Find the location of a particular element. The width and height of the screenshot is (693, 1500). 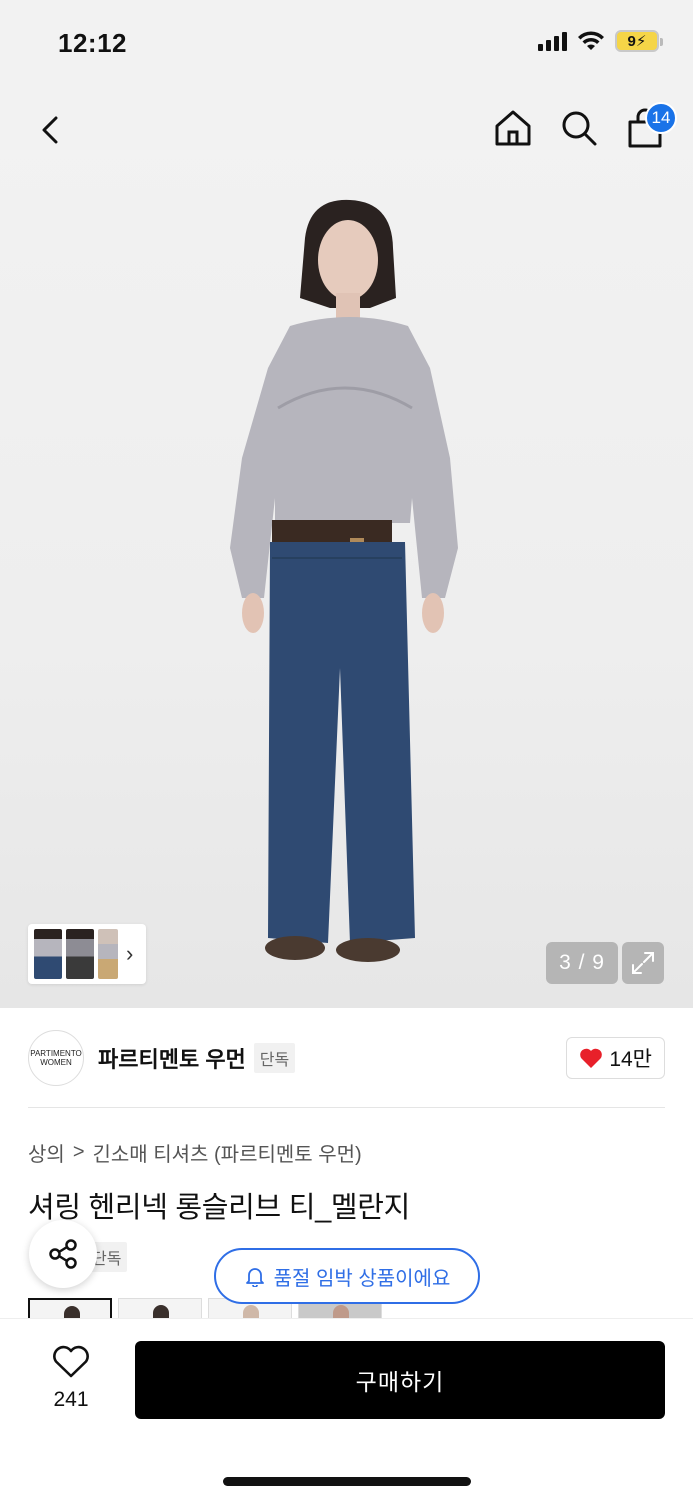

soldout-notice: 품절 임박 상품이에요 is located at coordinates (347, 1276).